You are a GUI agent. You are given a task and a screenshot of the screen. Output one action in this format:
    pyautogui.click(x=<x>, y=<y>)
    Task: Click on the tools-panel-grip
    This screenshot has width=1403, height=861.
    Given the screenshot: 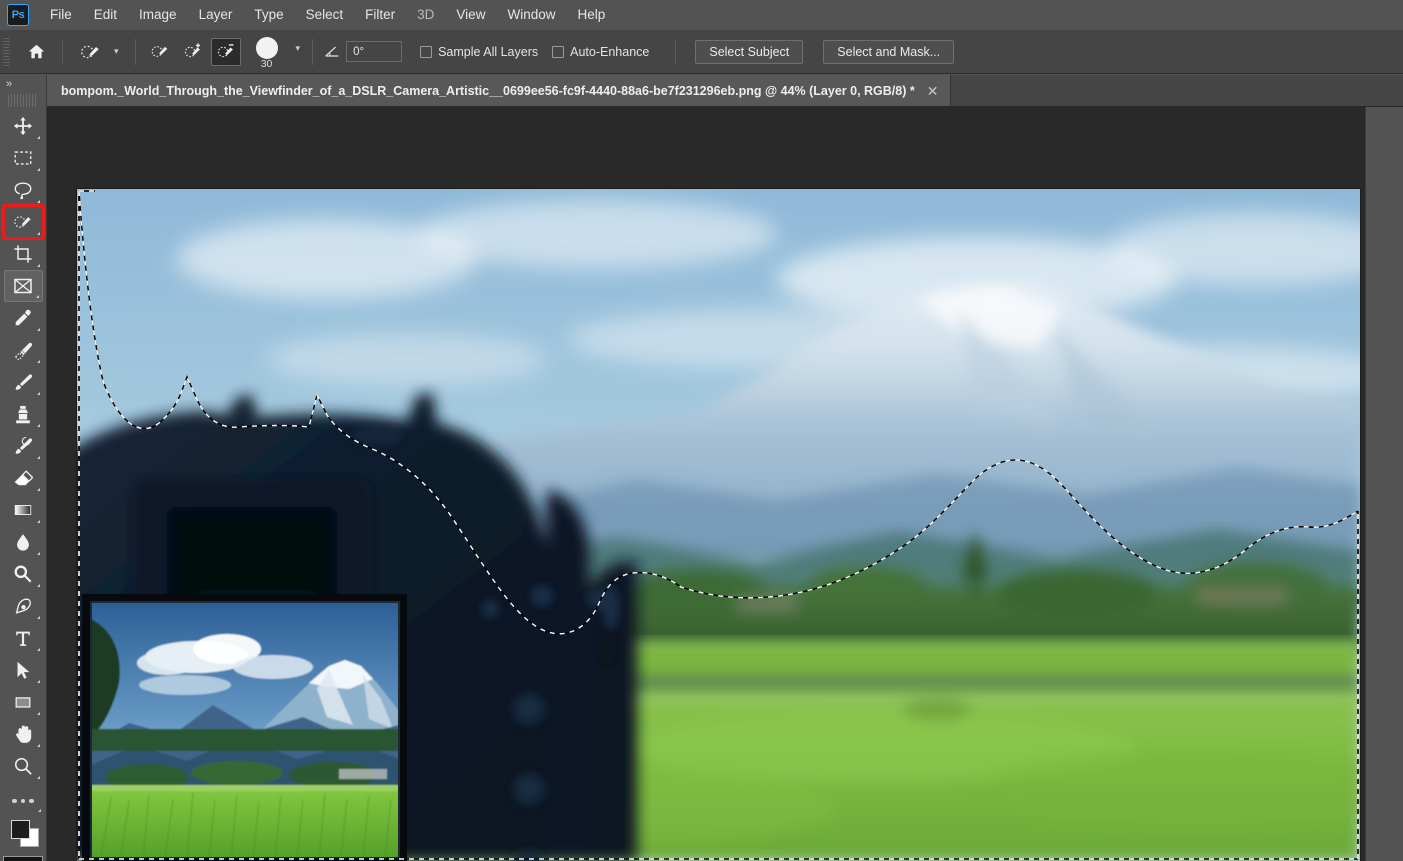 What is the action you would take?
    pyautogui.click(x=23, y=100)
    